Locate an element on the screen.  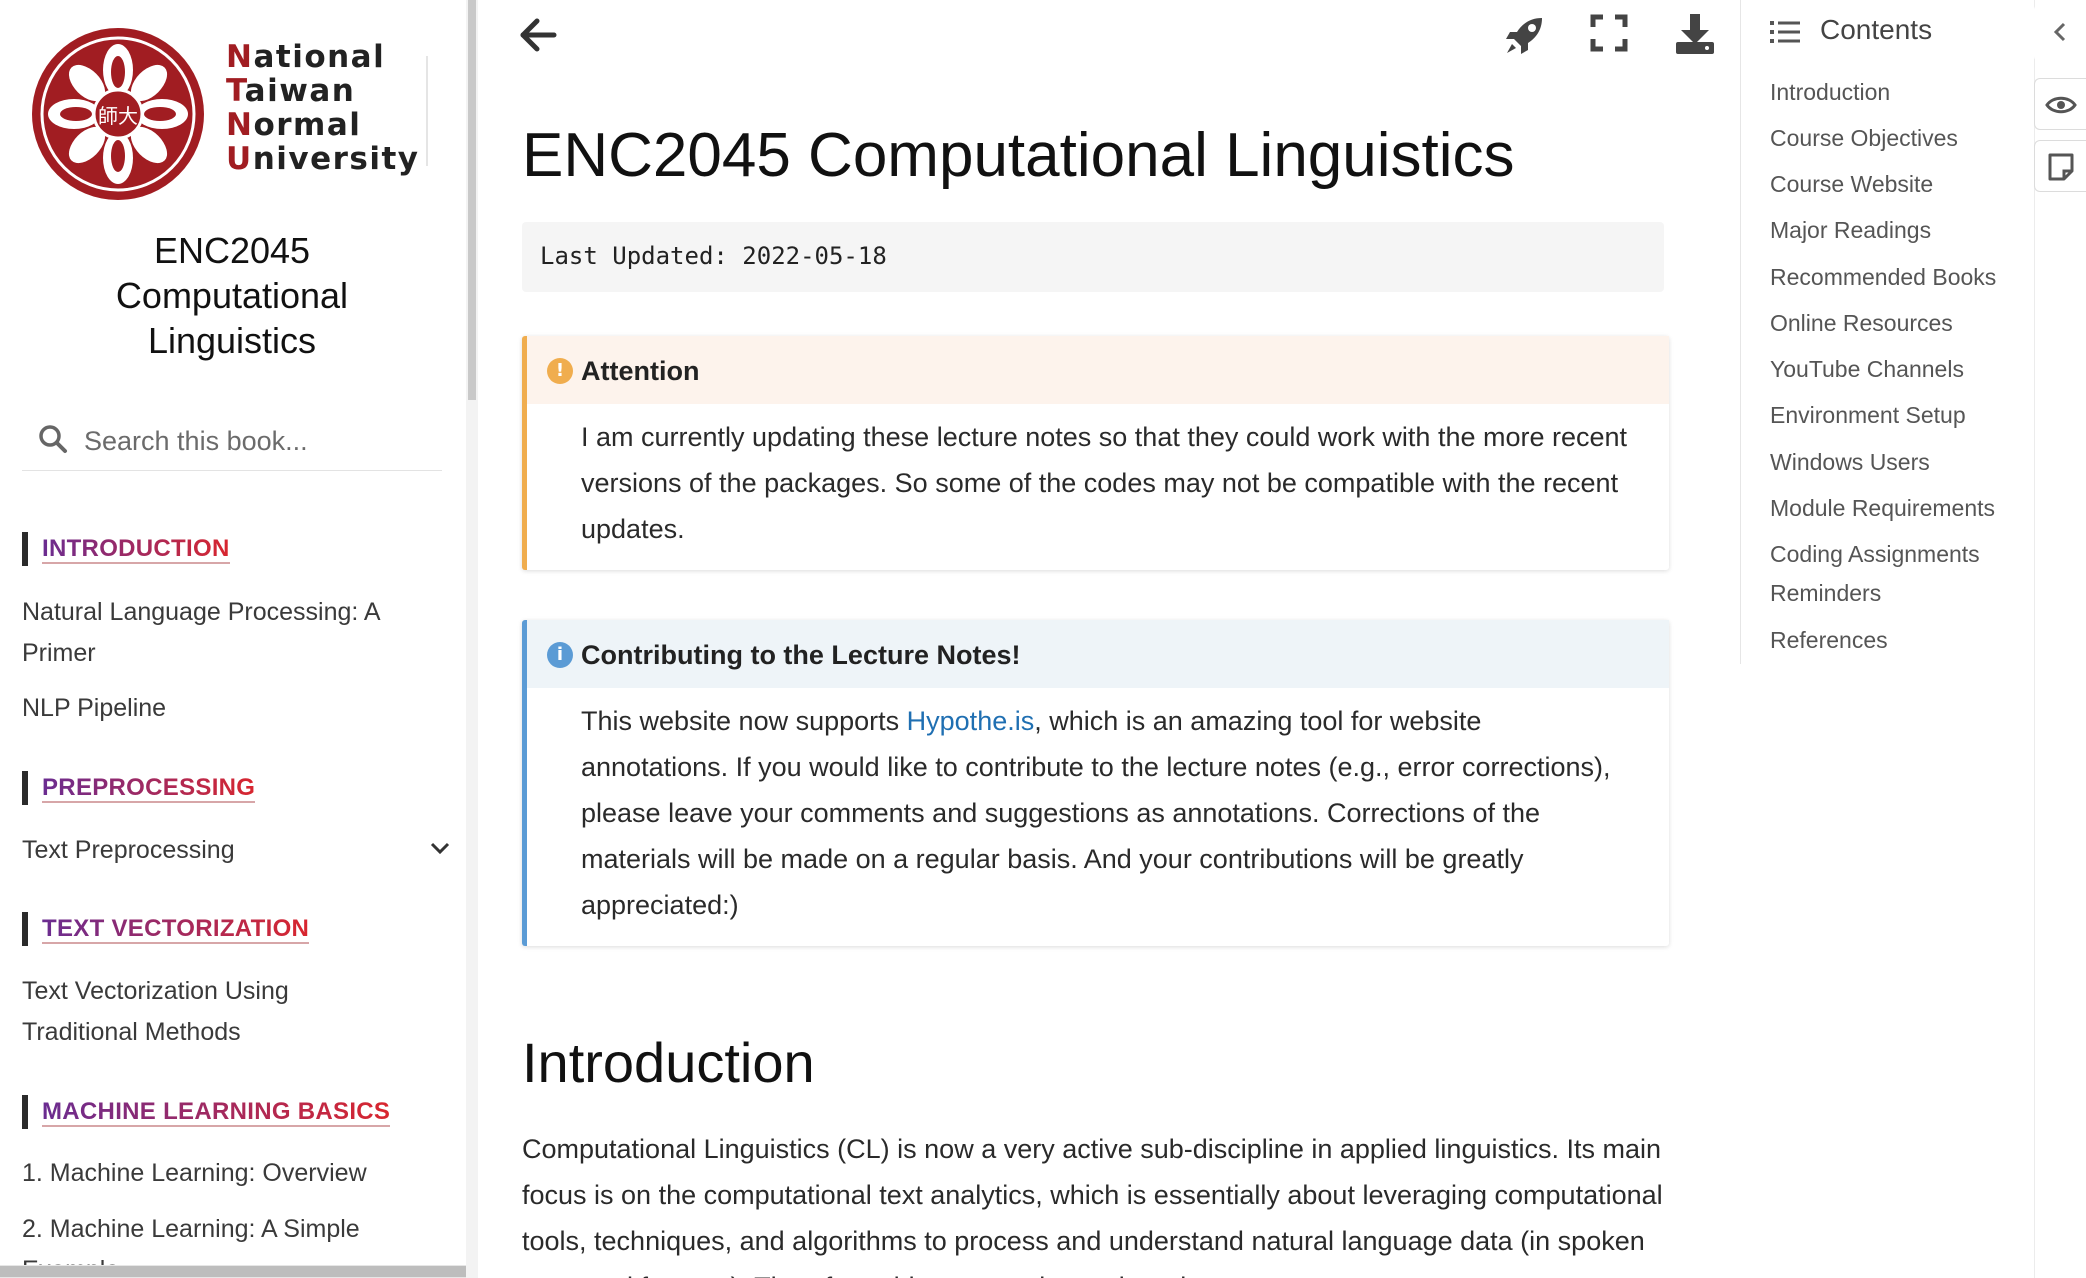
collapse-annotations-button is located at coordinates (2060, 33).